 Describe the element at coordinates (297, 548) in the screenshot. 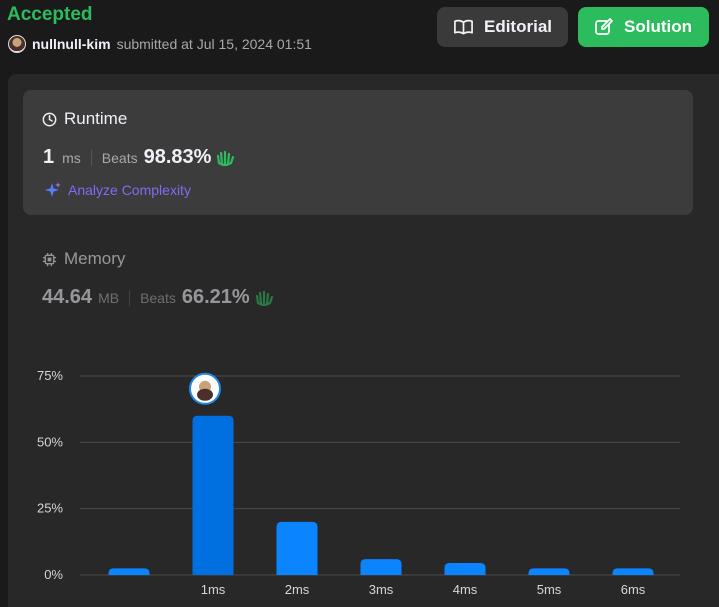

I see `bar-2ms` at that location.